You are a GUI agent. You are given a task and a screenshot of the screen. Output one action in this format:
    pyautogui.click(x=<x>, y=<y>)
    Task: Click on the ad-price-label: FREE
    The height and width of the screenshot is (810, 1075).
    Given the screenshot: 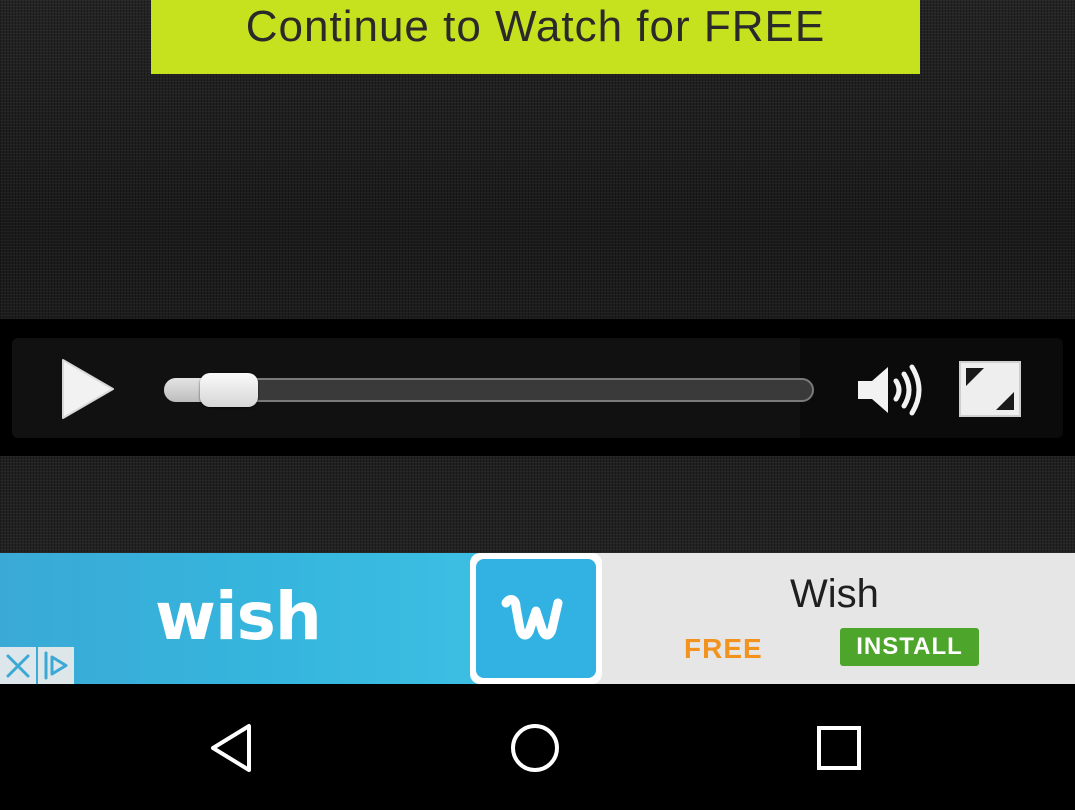 What is the action you would take?
    pyautogui.click(x=723, y=648)
    